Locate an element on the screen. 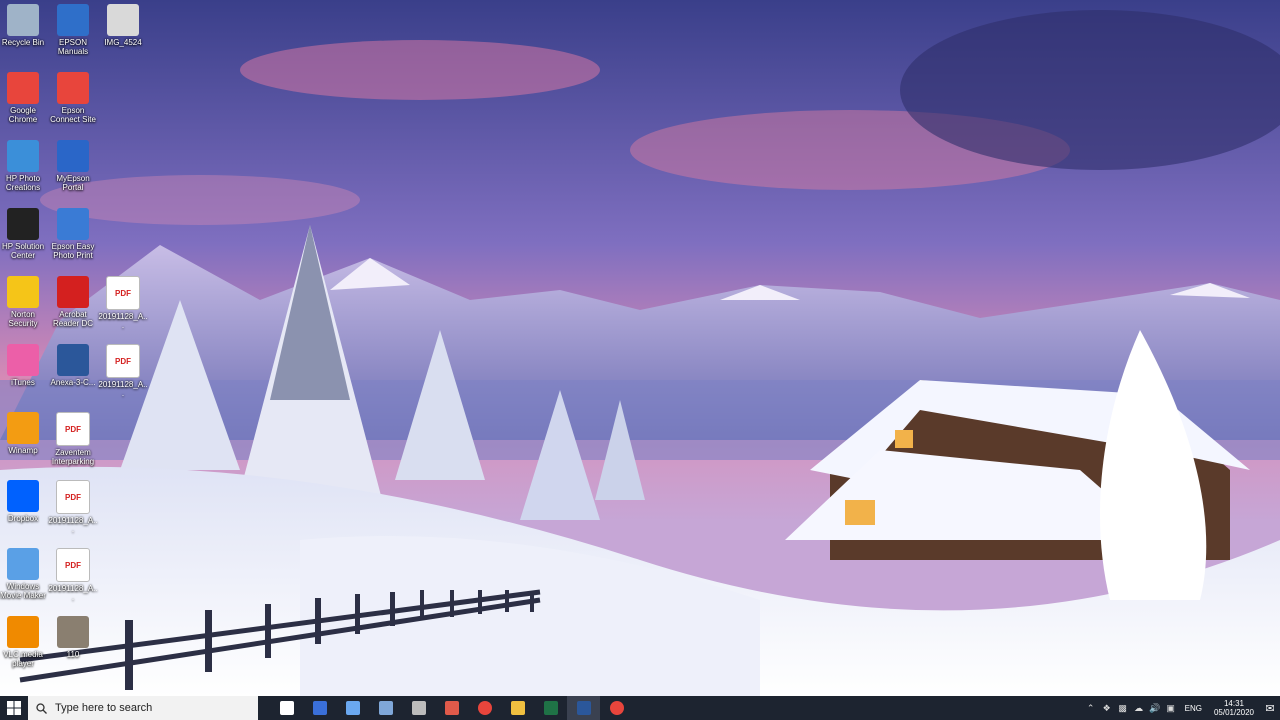  desktop-icon-label: iTunes is located at coordinates (23, 382).